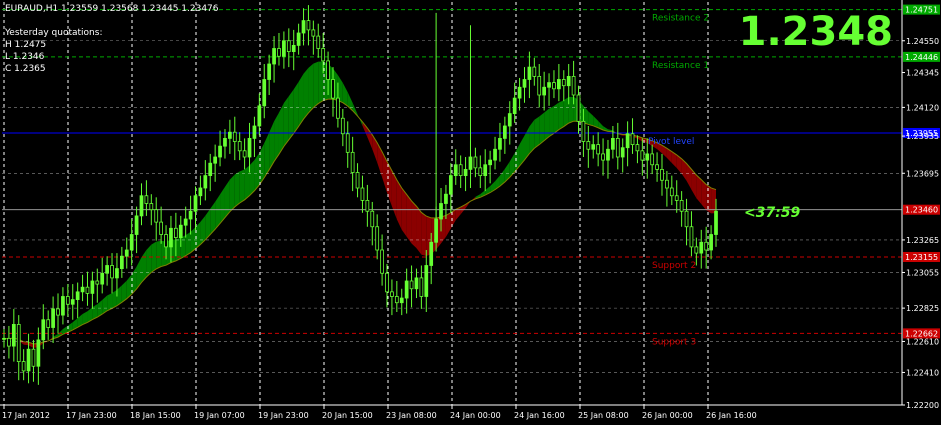 Image resolution: width=941 pixels, height=425 pixels. What do you see at coordinates (921, 57) in the screenshot?
I see `level-price-label: 1.24446` at bounding box center [921, 57].